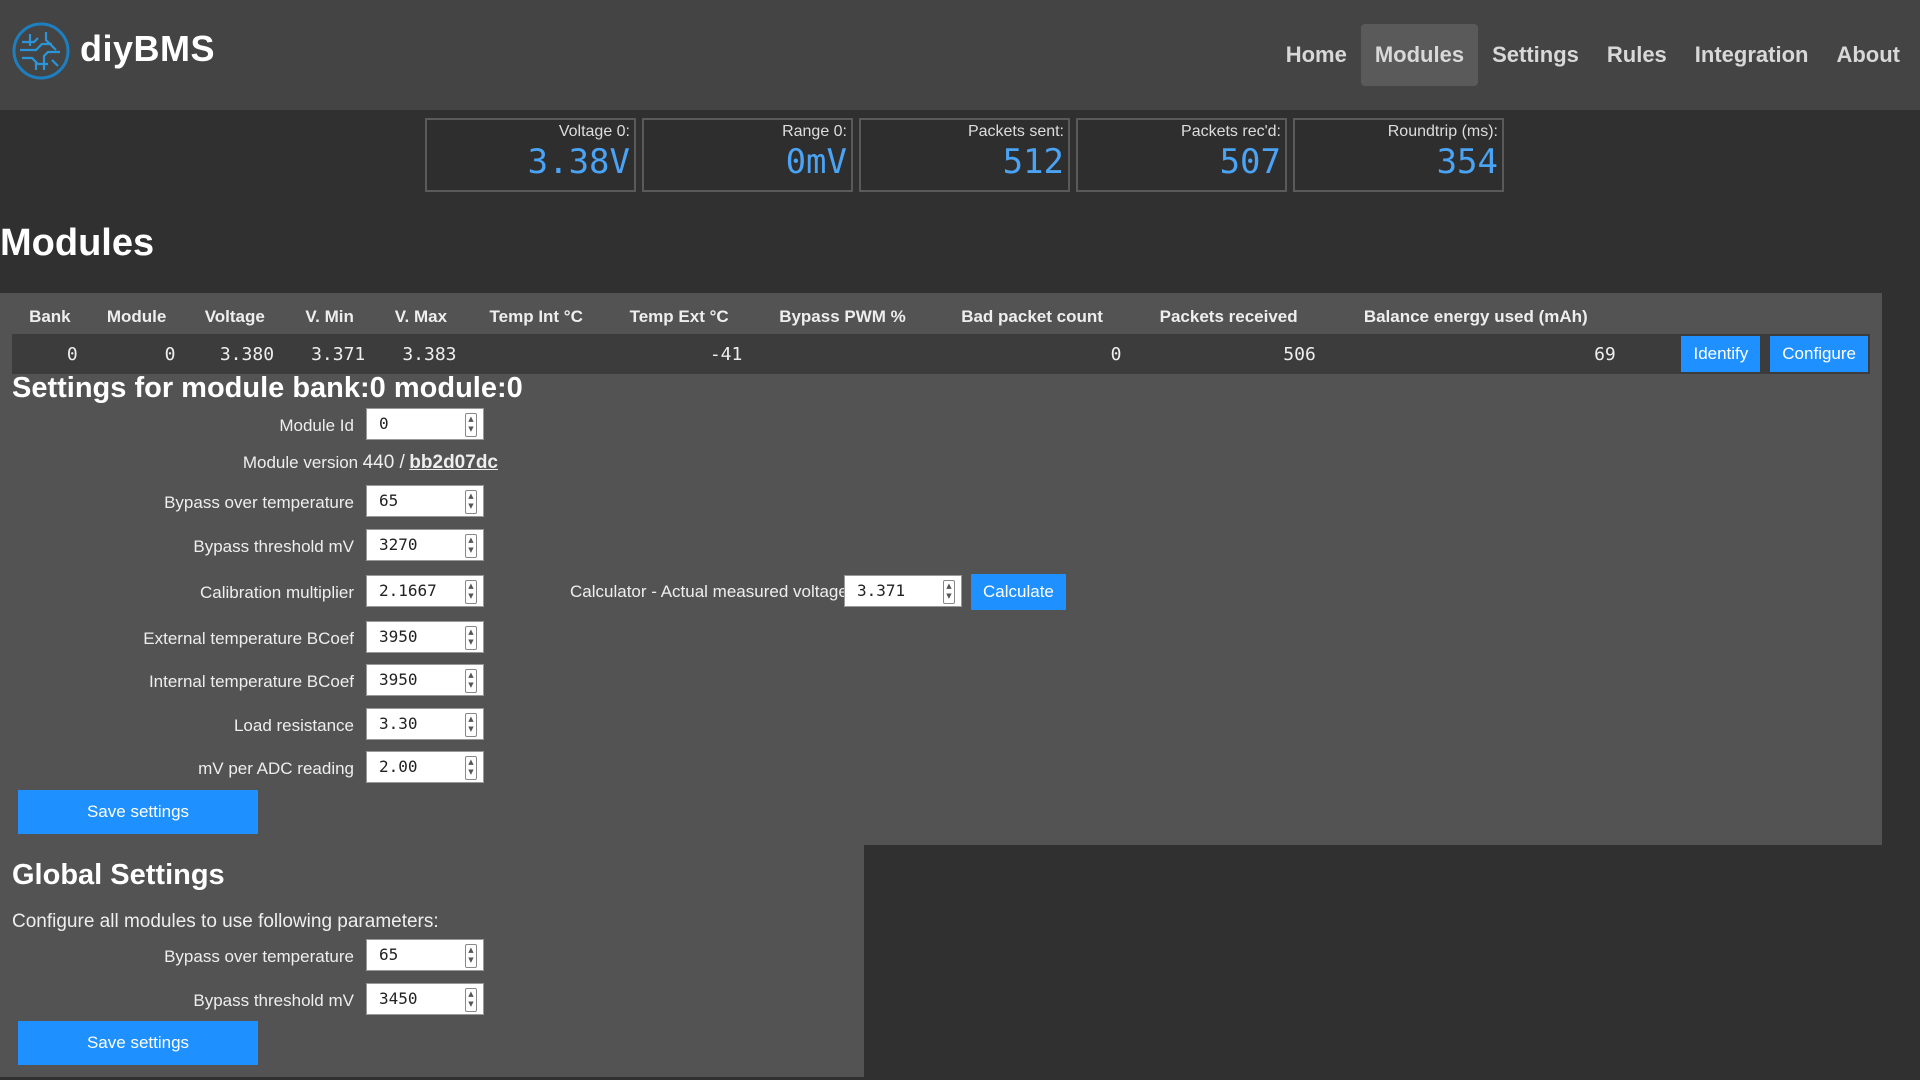  What do you see at coordinates (842, 316) in the screenshot?
I see `col-bypass-pwm: Bypass PWM %` at bounding box center [842, 316].